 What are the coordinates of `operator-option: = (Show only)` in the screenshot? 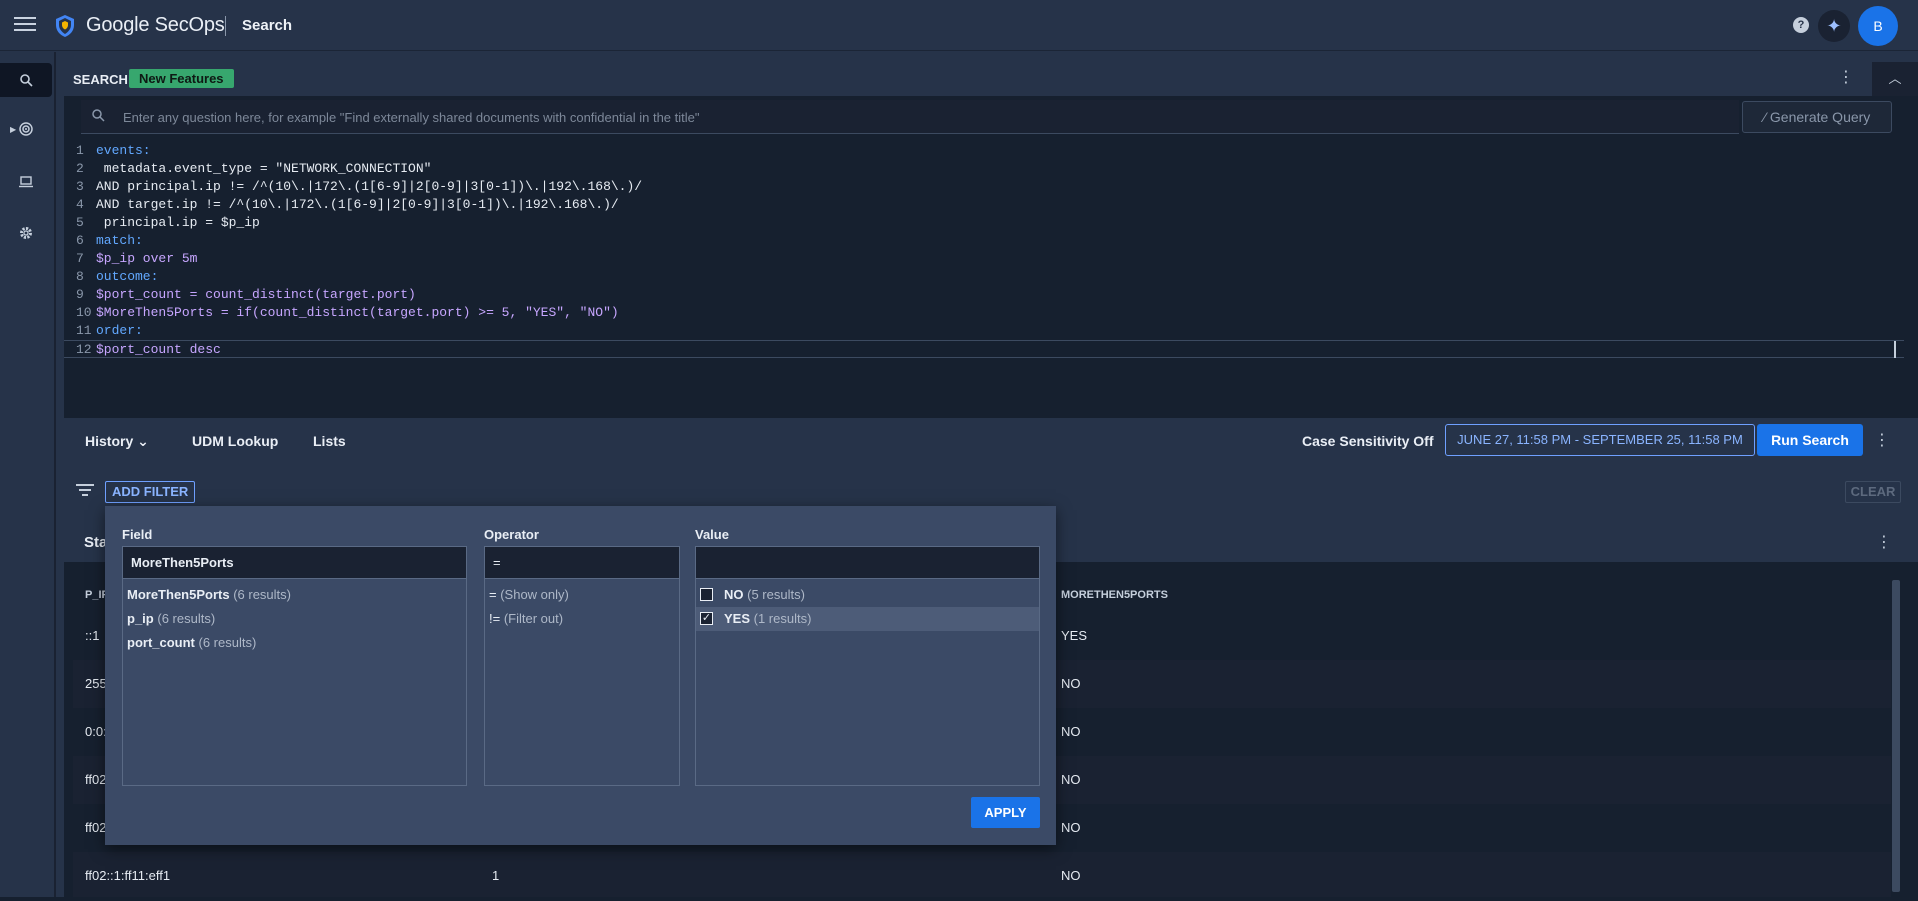 It's located at (582, 595).